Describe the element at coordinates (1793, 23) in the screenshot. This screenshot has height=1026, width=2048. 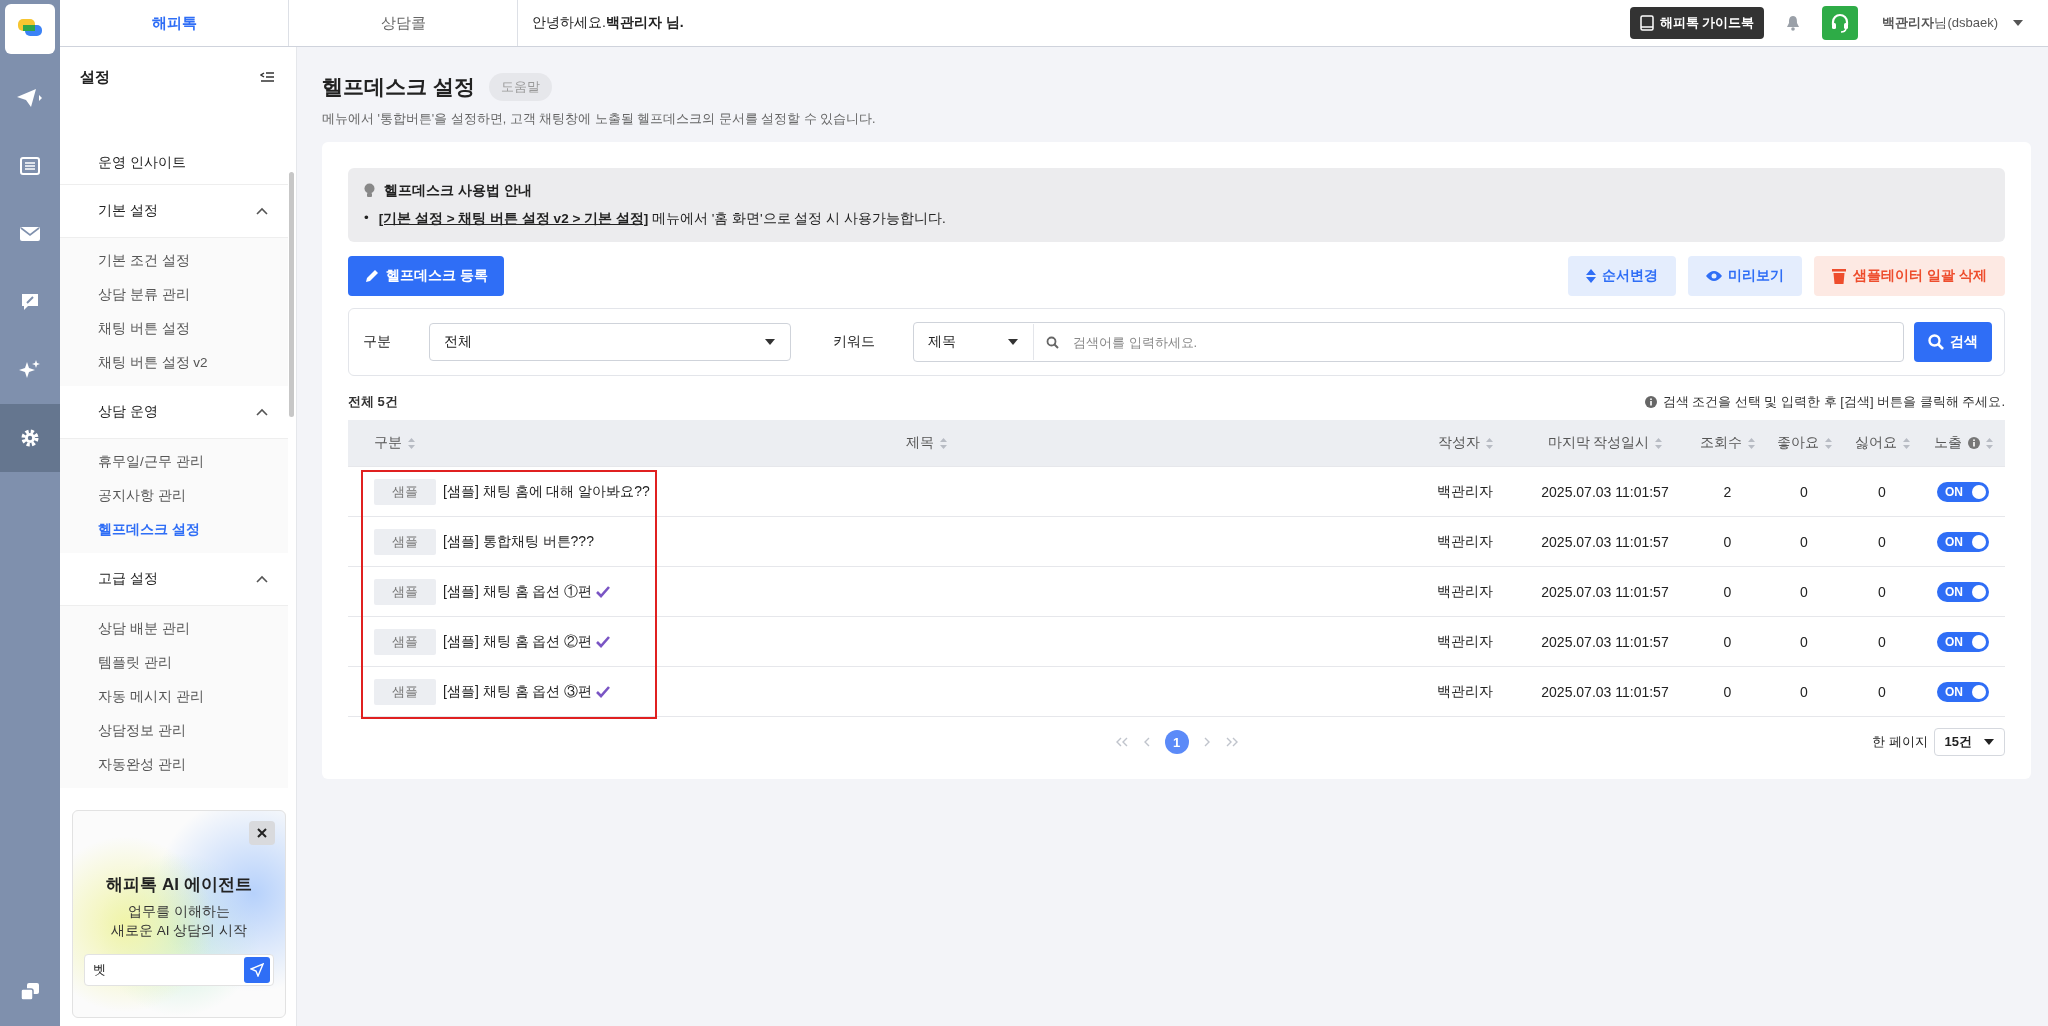
I see `bell-icon` at that location.